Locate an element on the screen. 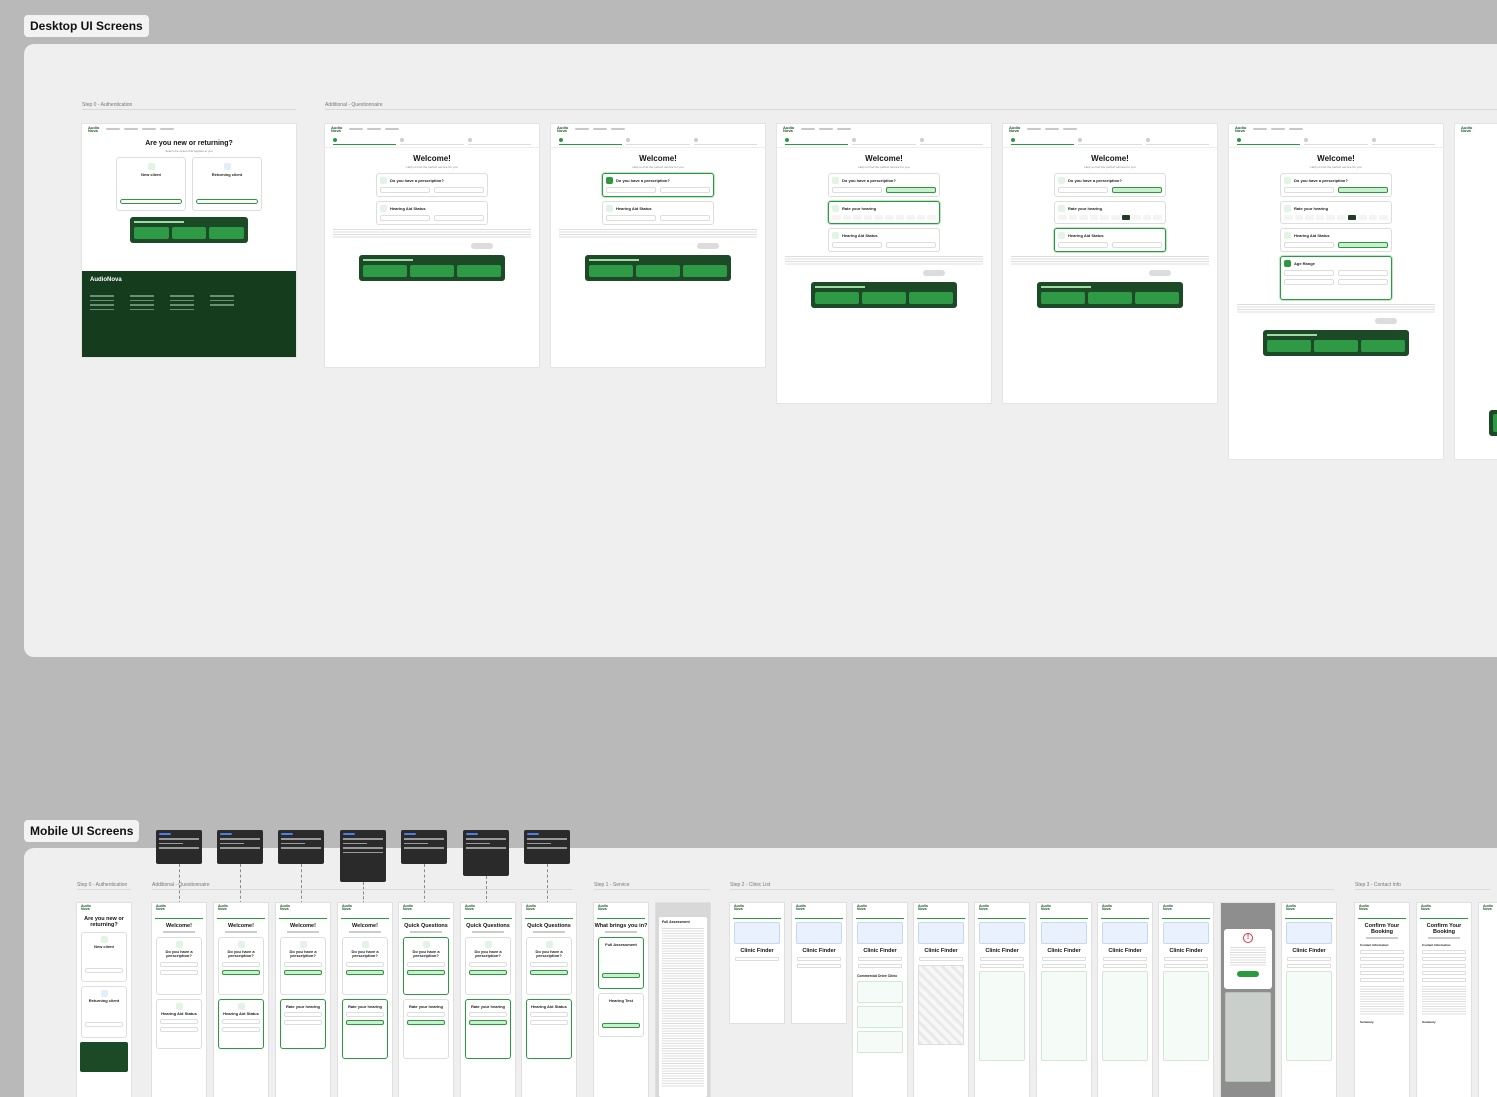 The width and height of the screenshot is (1497, 1097). mobile-section-title: Mobile UI Screens is located at coordinates (82, 831).